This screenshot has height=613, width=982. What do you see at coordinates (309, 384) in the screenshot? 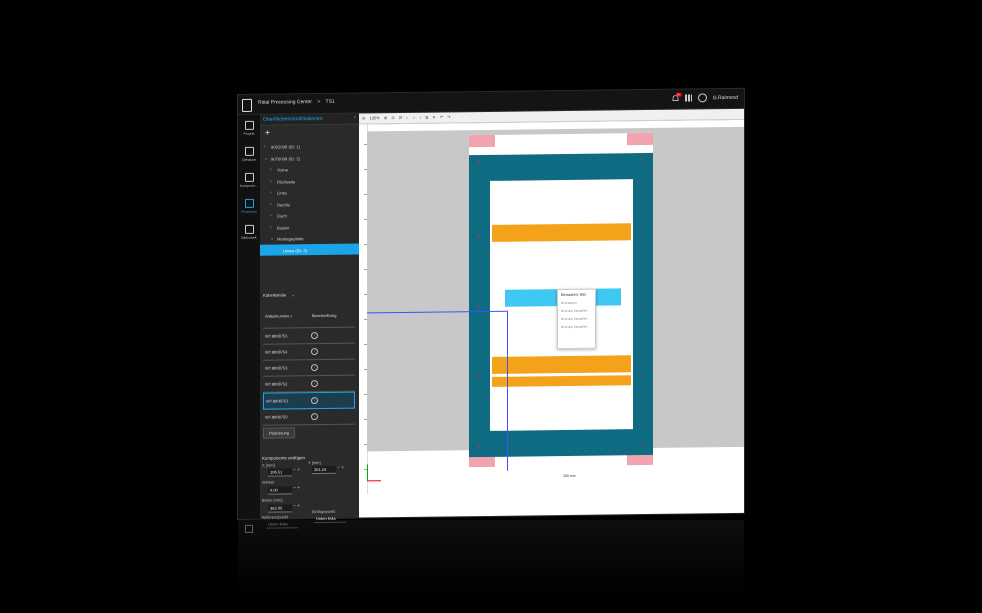
I see `table-row: WT.8808752 i` at bounding box center [309, 384].